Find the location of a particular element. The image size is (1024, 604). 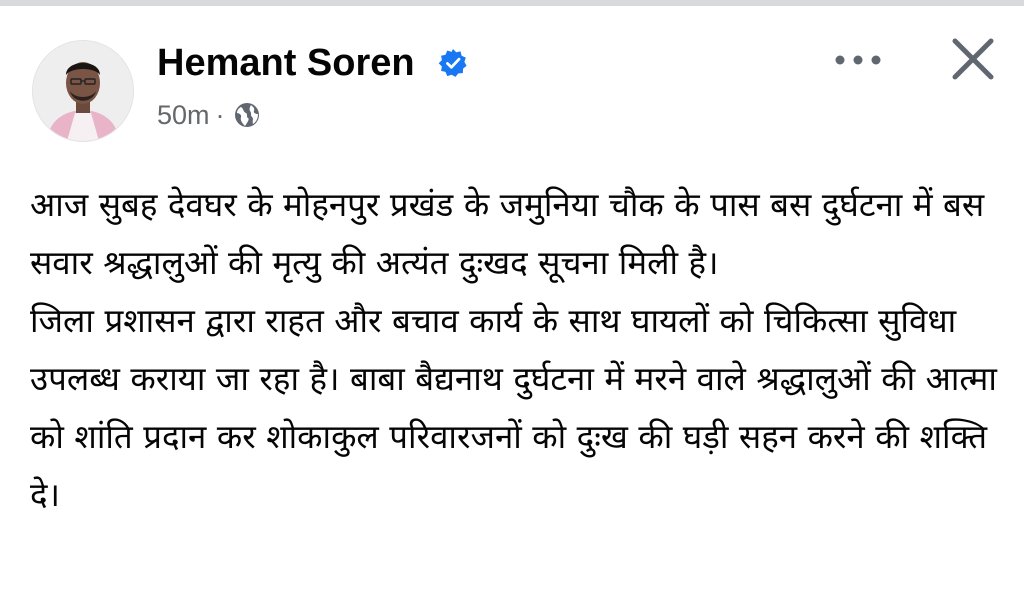

post-meta: 50m · is located at coordinates (209, 115).